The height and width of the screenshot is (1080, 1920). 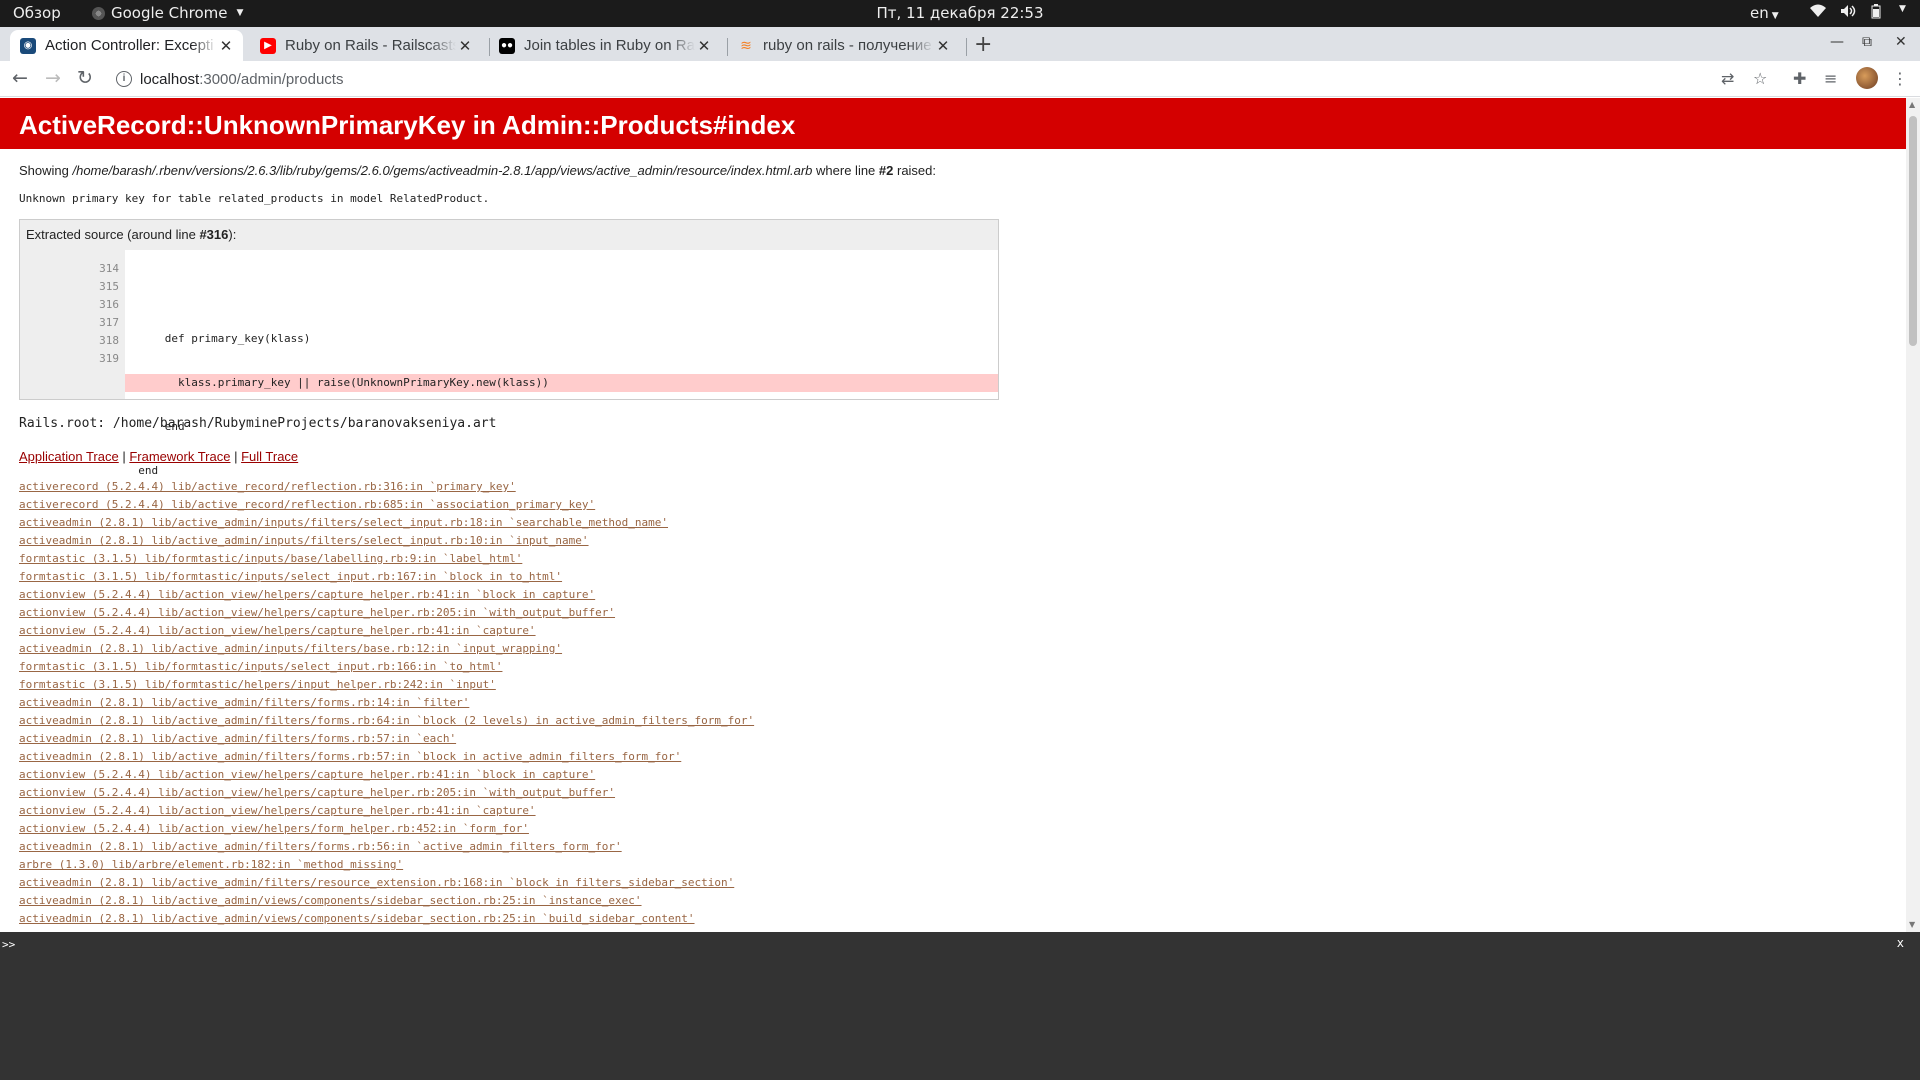 I want to click on tab-railscasts: ▶ Ruby on Rails - Railscasts ✕, so click(x=366, y=45).